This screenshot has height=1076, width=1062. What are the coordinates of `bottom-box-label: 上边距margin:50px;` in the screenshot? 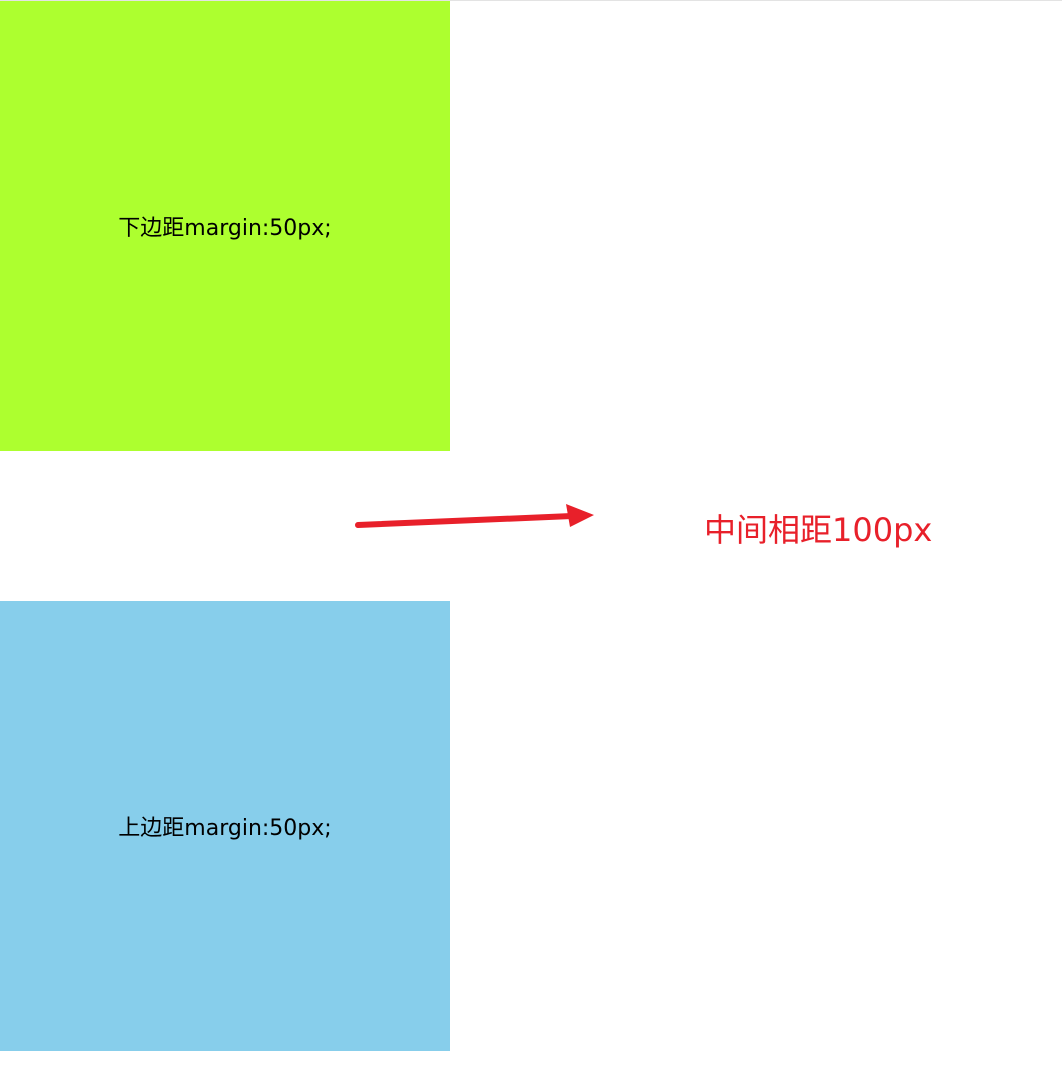 It's located at (225, 828).